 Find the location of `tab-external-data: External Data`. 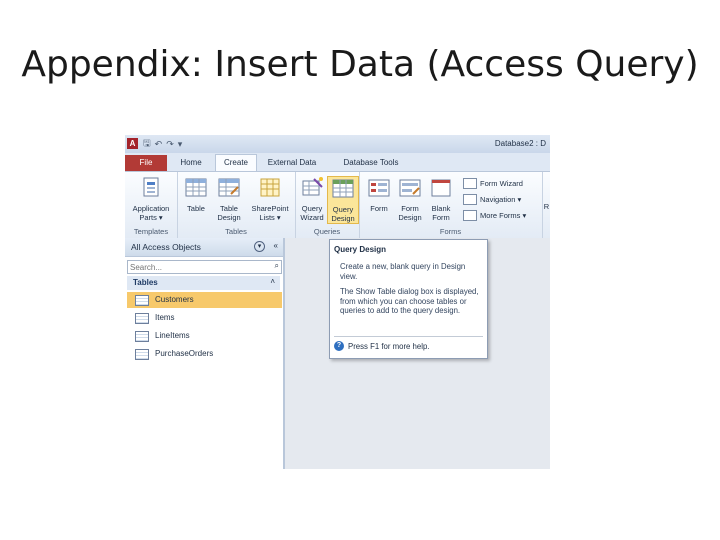

tab-external-data: External Data is located at coordinates (292, 163).